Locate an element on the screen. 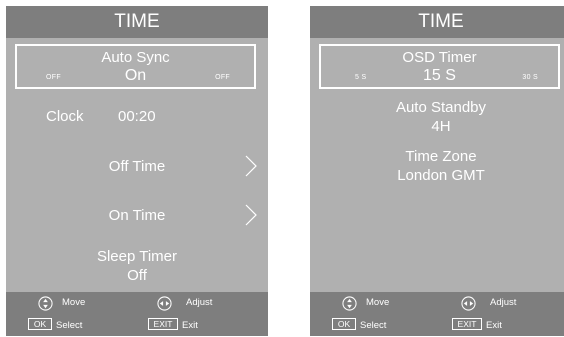  on-time-label: On Time is located at coordinates (137, 215).